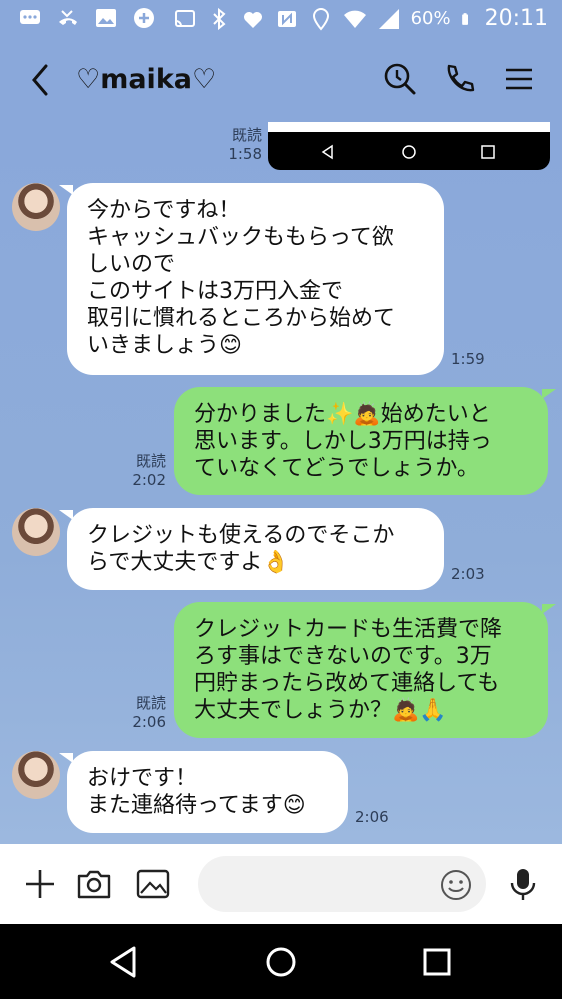 The height and width of the screenshot is (999, 562). What do you see at coordinates (281, 884) in the screenshot?
I see `message-input-bar` at bounding box center [281, 884].